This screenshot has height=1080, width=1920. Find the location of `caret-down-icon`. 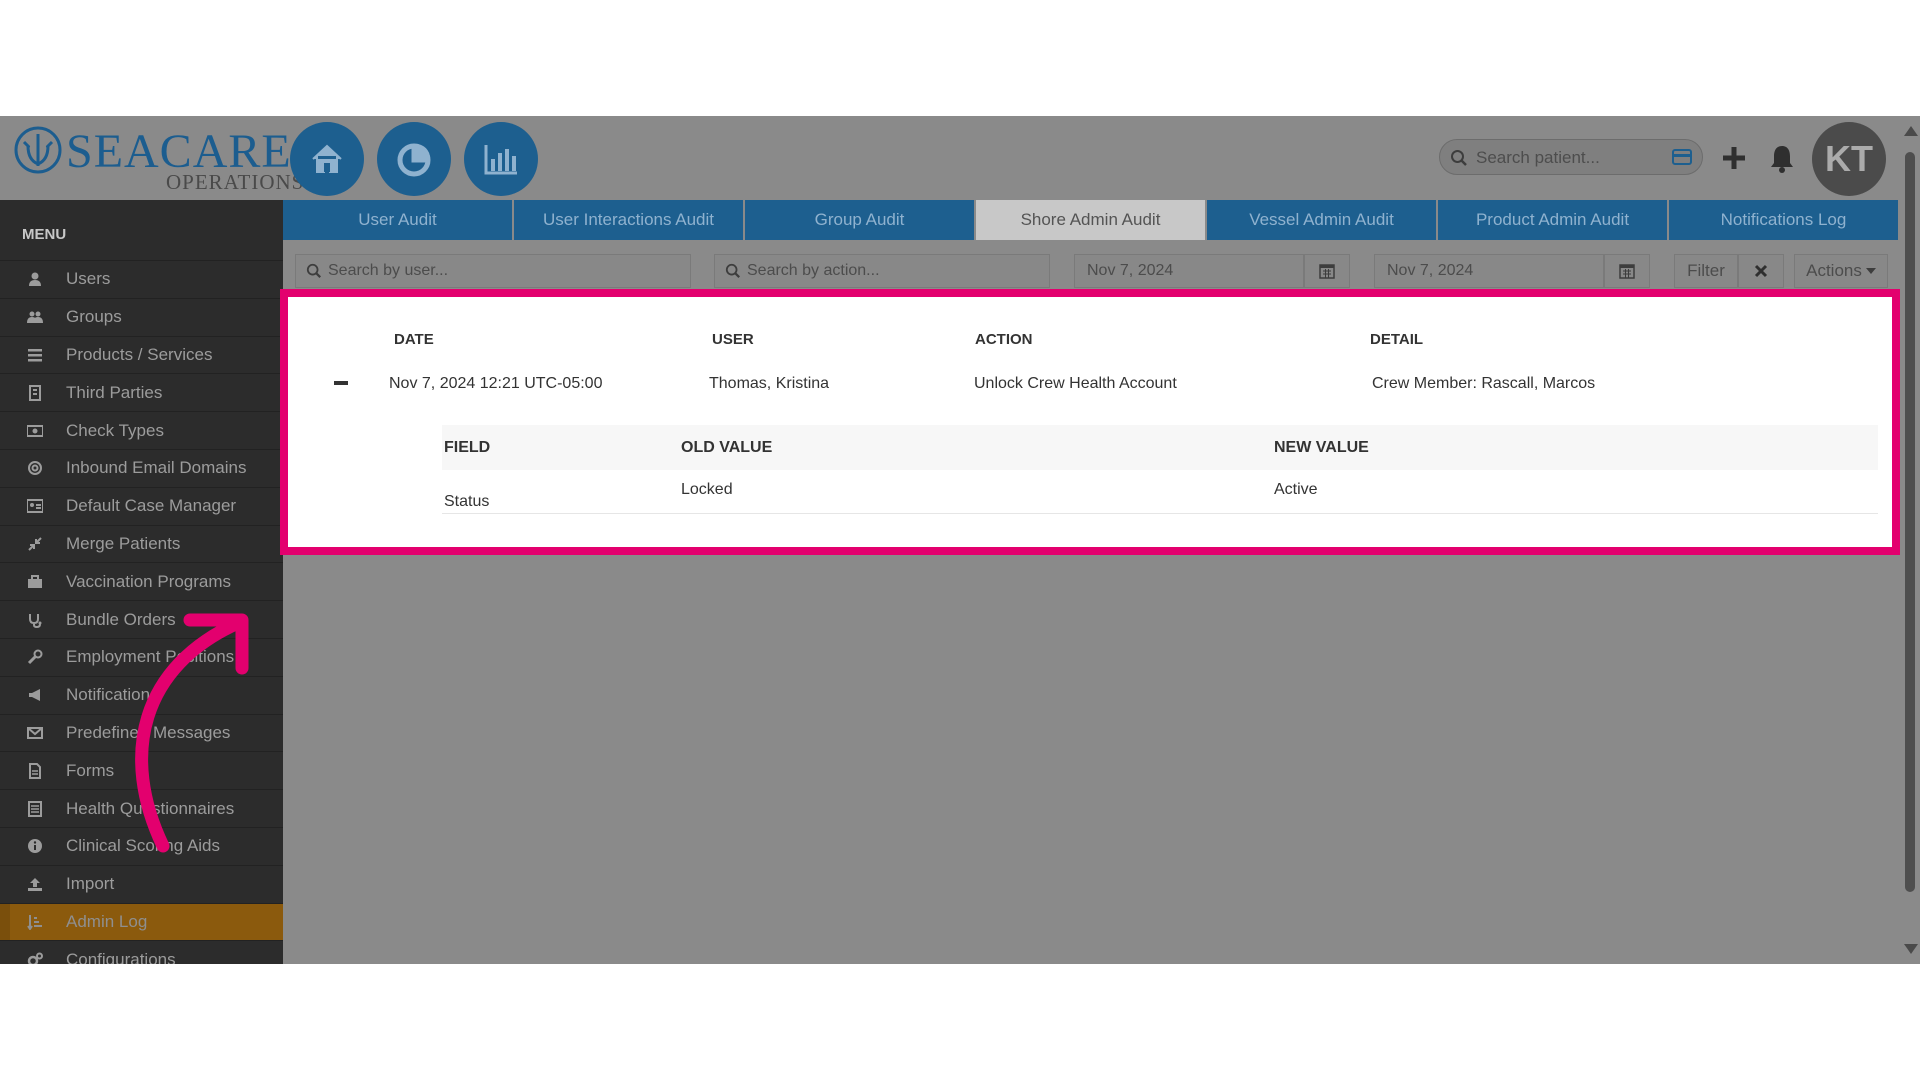

caret-down-icon is located at coordinates (1870, 271).